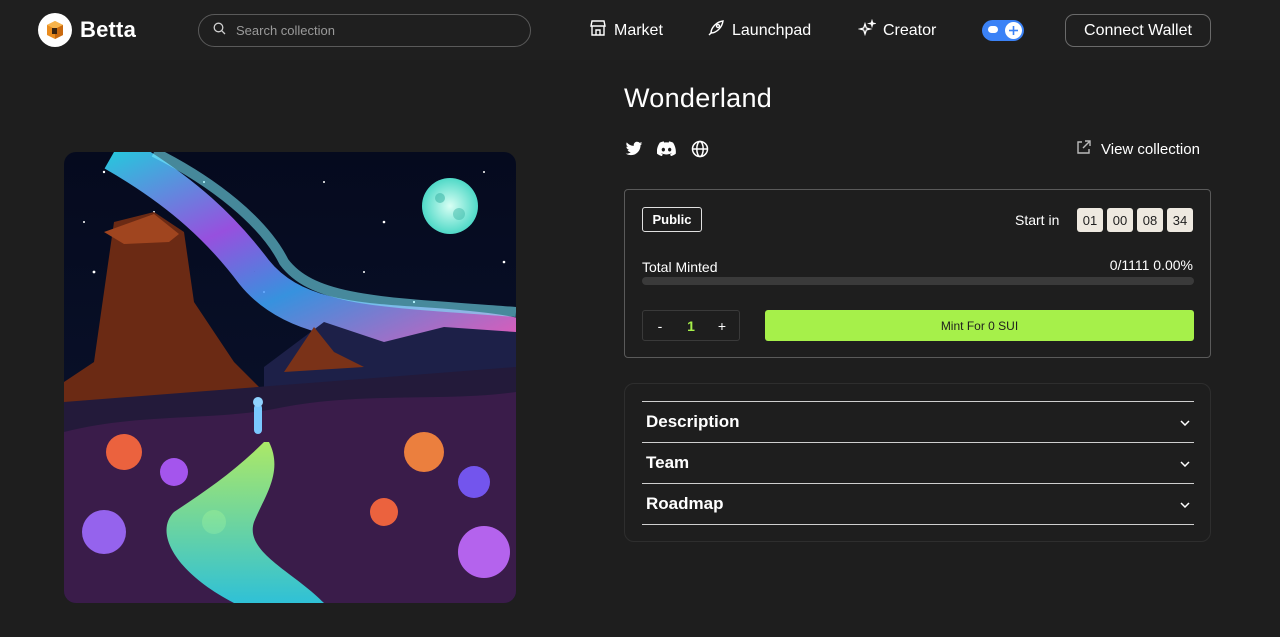 The height and width of the screenshot is (637, 1280). I want to click on social-links, so click(666, 148).